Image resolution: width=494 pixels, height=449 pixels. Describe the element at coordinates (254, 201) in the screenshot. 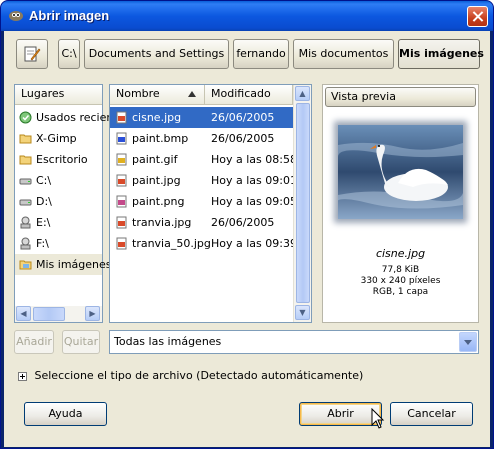

I see `file-modified: Hoy a las 09:05` at that location.